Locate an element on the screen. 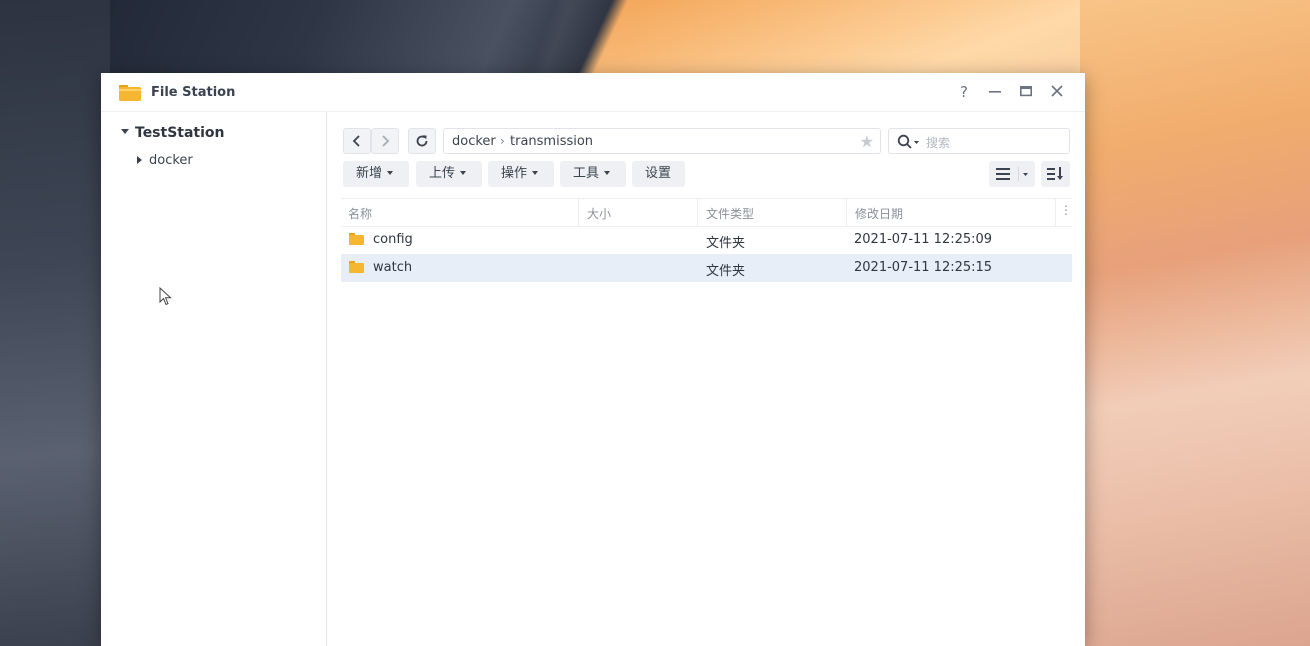  close-button is located at coordinates (1057, 92).